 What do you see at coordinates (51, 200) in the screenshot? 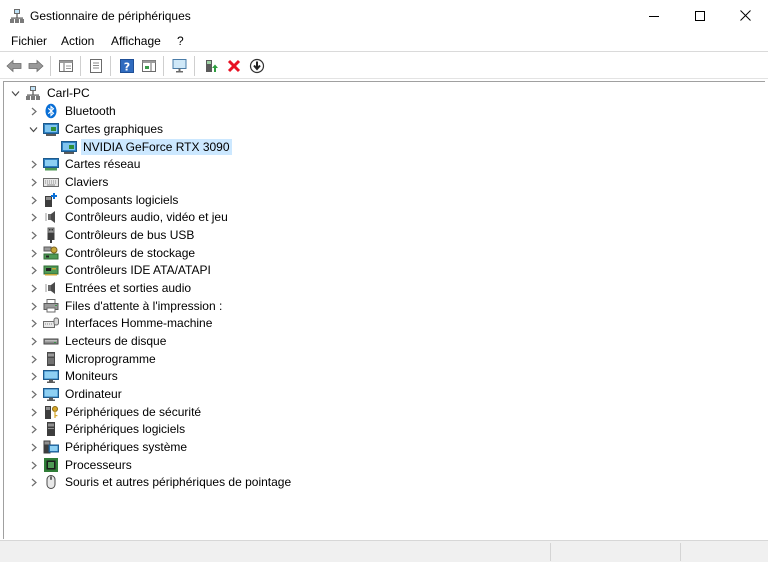
I see `software-component-icon` at bounding box center [51, 200].